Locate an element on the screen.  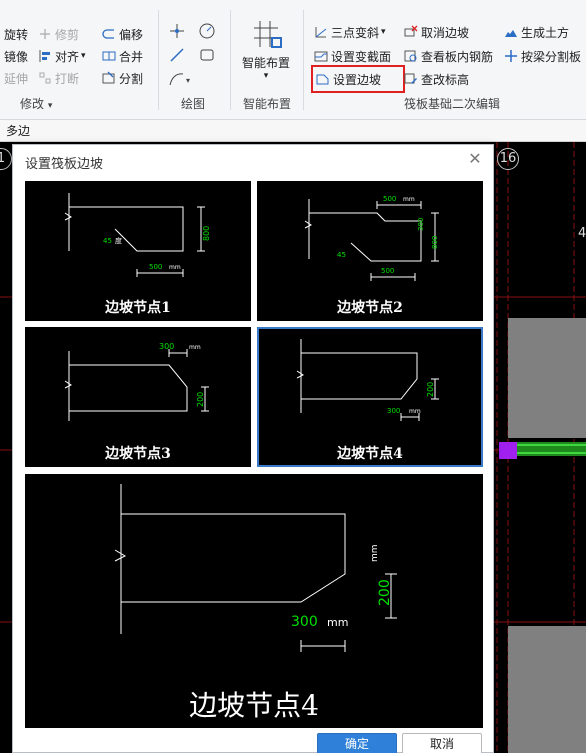
split-icon is located at coordinates (109, 78).